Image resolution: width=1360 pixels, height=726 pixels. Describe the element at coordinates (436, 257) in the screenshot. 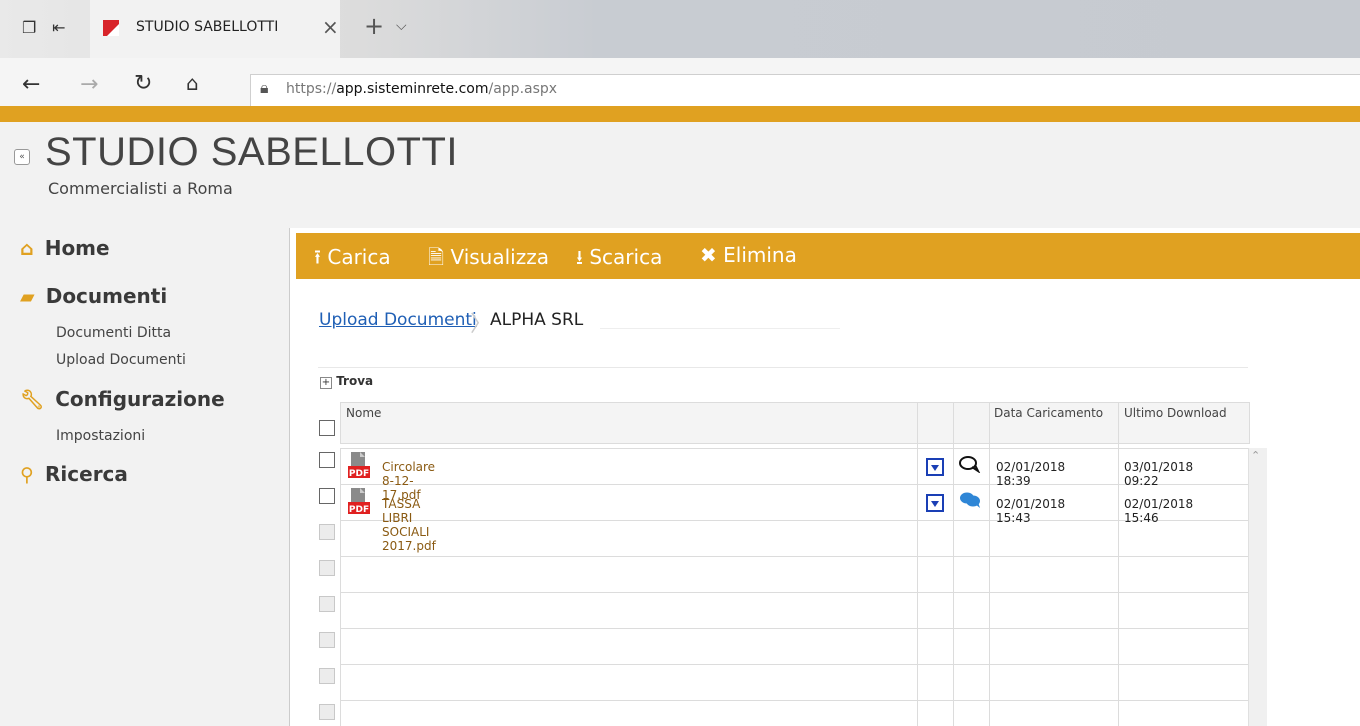

I see `document-icon: 🗎︎` at that location.